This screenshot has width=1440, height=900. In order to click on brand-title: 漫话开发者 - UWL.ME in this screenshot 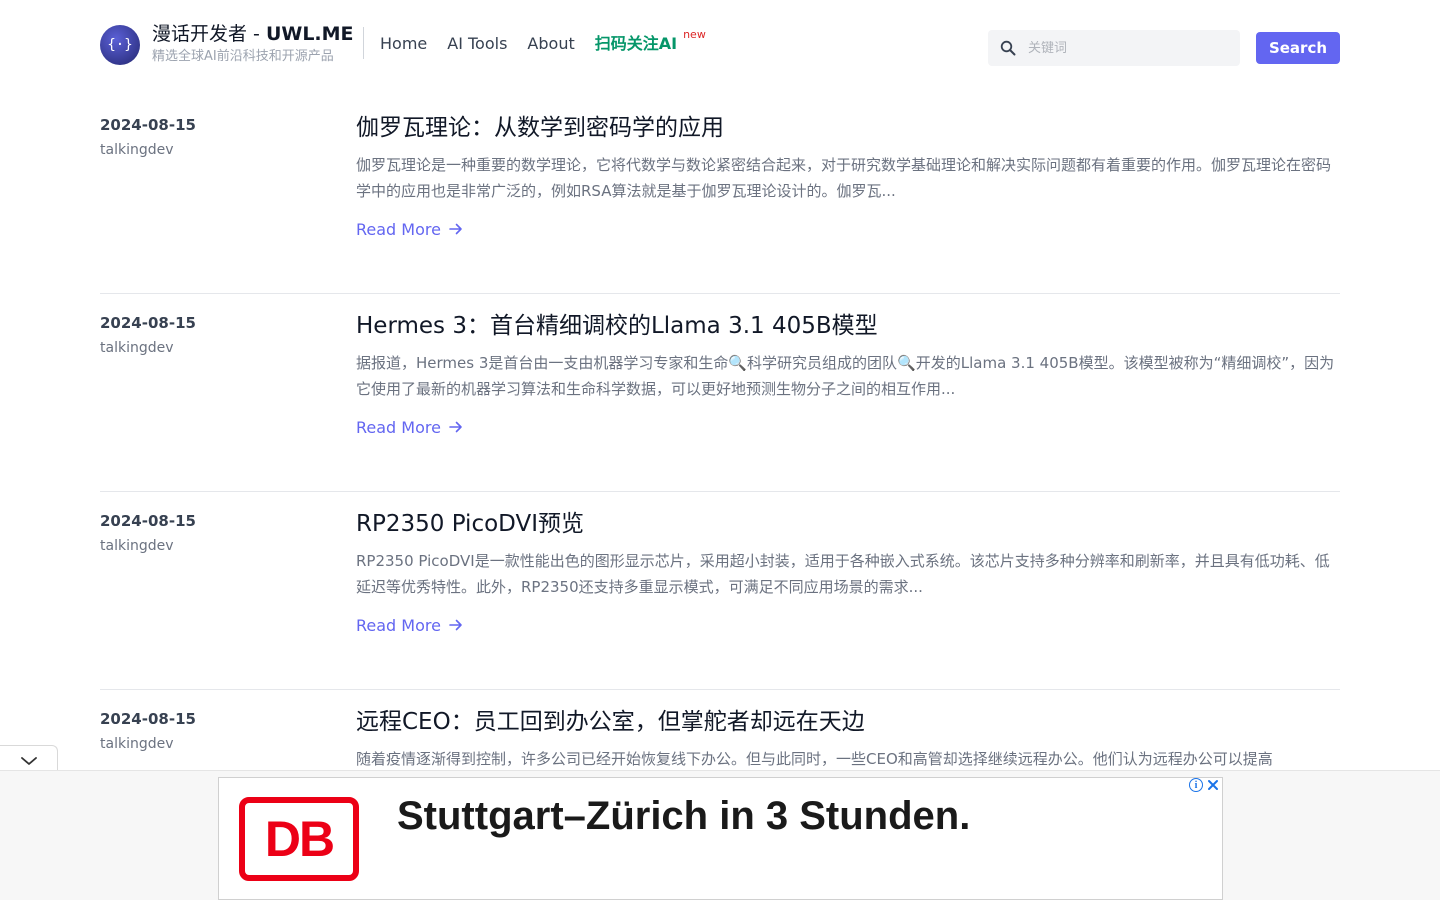, I will do `click(253, 34)`.